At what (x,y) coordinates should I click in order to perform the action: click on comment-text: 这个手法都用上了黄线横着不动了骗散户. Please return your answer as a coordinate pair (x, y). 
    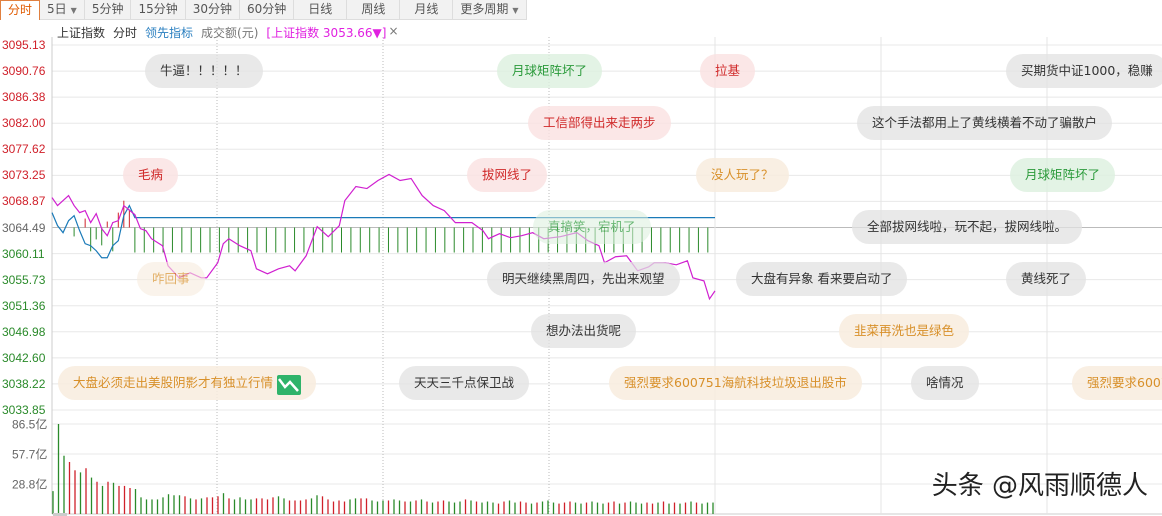
    Looking at the image, I should click on (985, 122).